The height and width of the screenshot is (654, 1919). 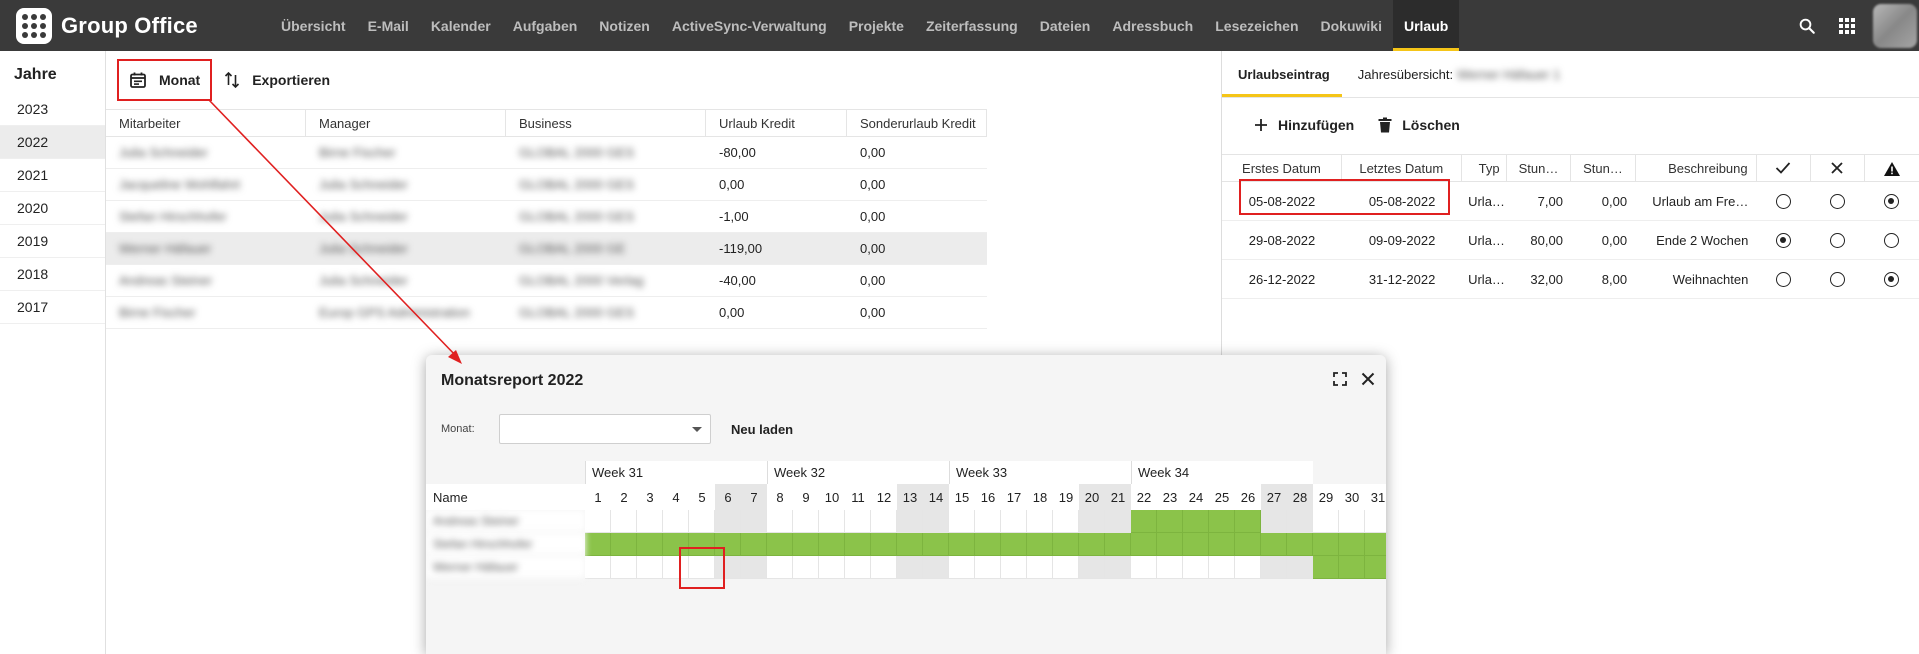 I want to click on year-item-2019: 2019, so click(x=52, y=241).